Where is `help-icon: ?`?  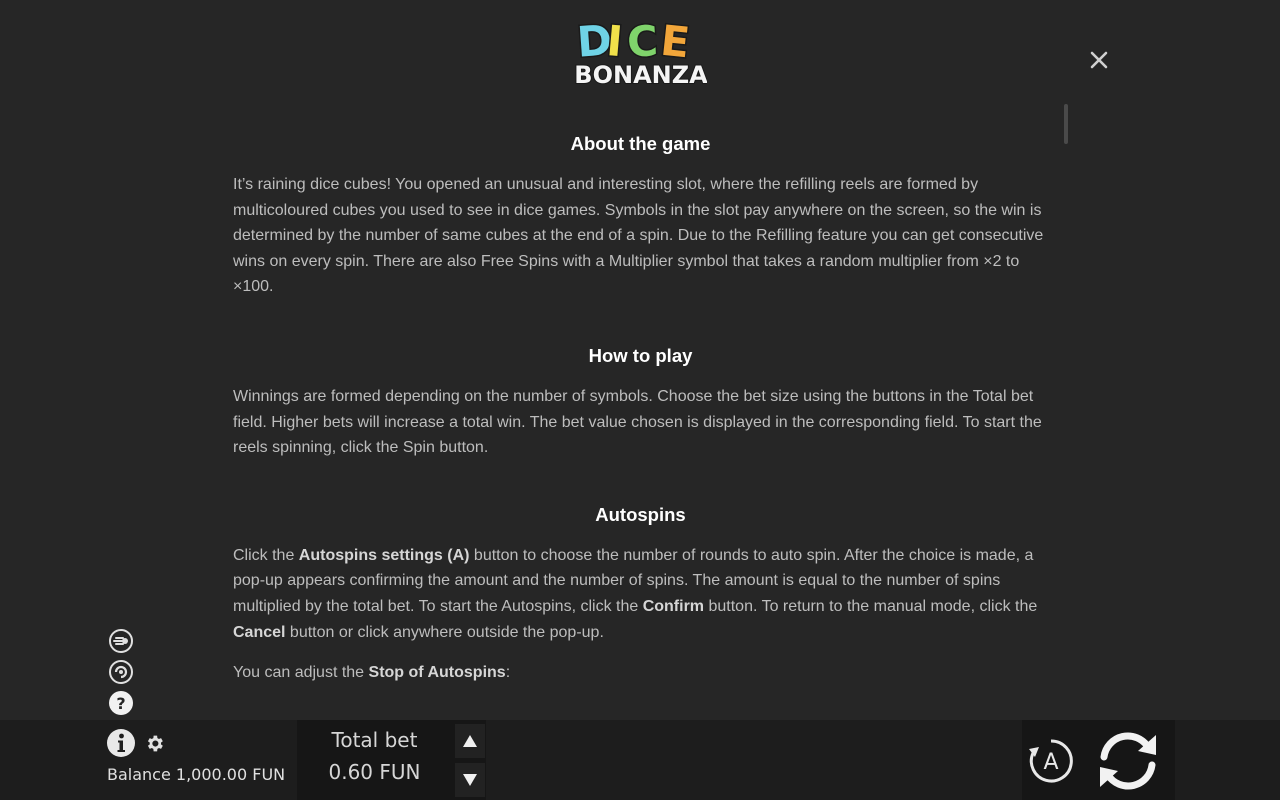 help-icon: ? is located at coordinates (121, 703).